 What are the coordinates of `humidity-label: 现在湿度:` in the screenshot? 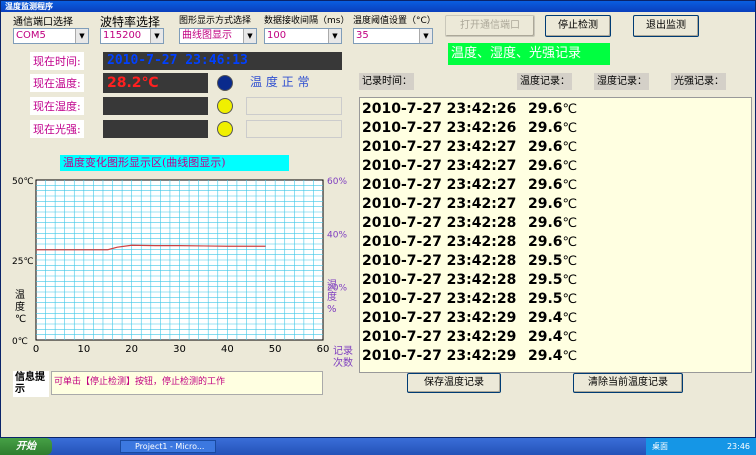 It's located at (57, 106).